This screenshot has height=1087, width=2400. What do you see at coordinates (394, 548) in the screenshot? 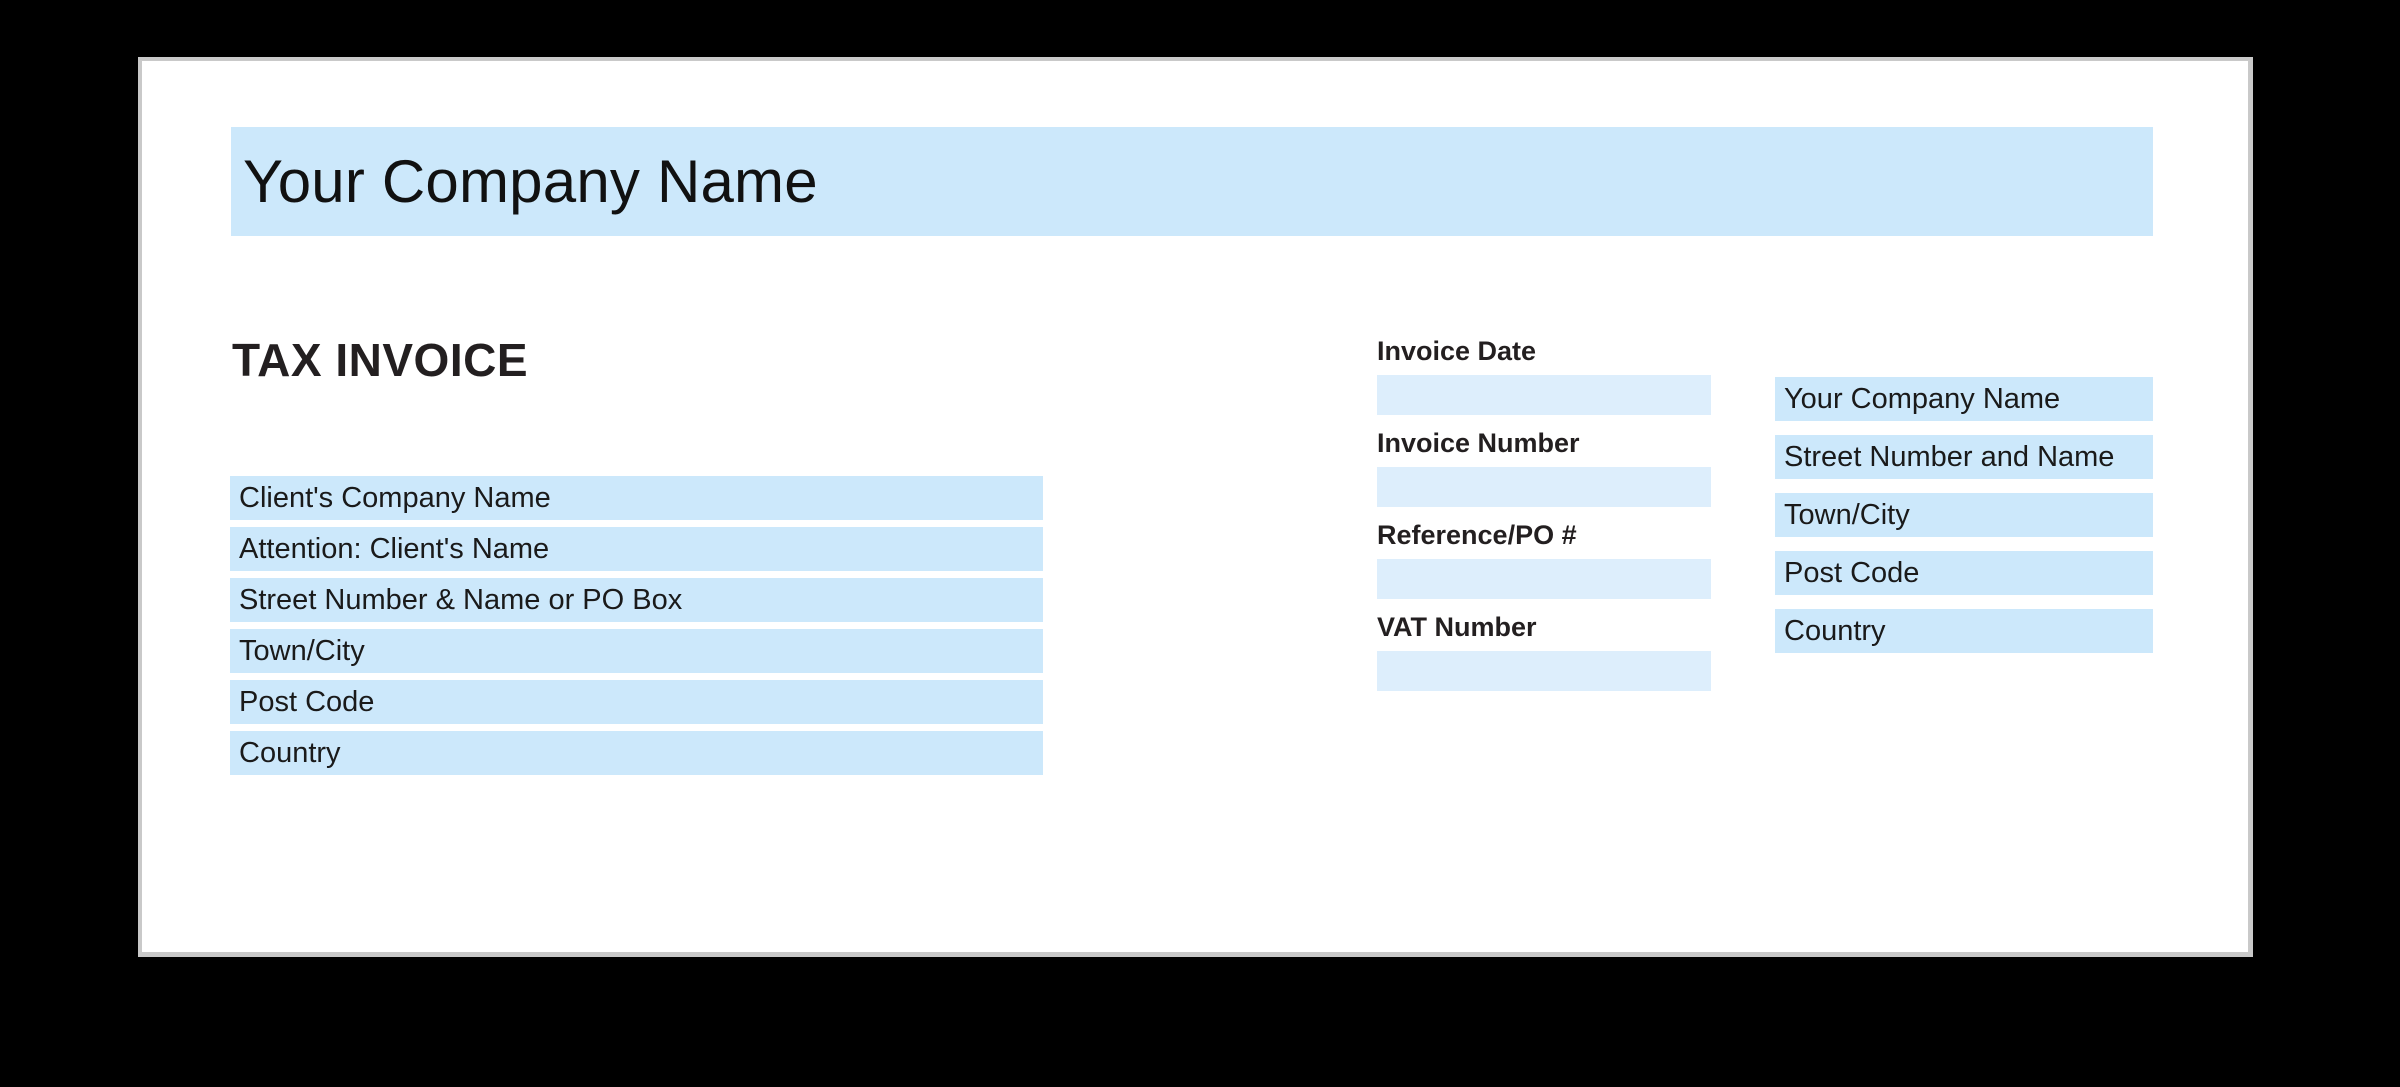
I see `client-attention-name: Attention: Client's Name` at bounding box center [394, 548].